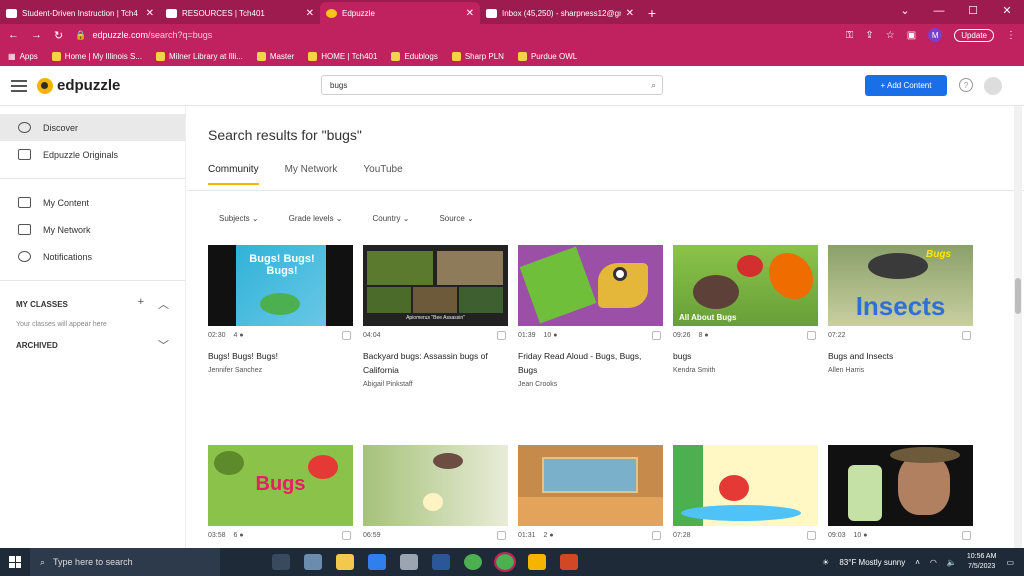 The height and width of the screenshot is (576, 1024). Describe the element at coordinates (872, 562) in the screenshot. I see `weather-text: 83°F Mostly sunny` at that location.